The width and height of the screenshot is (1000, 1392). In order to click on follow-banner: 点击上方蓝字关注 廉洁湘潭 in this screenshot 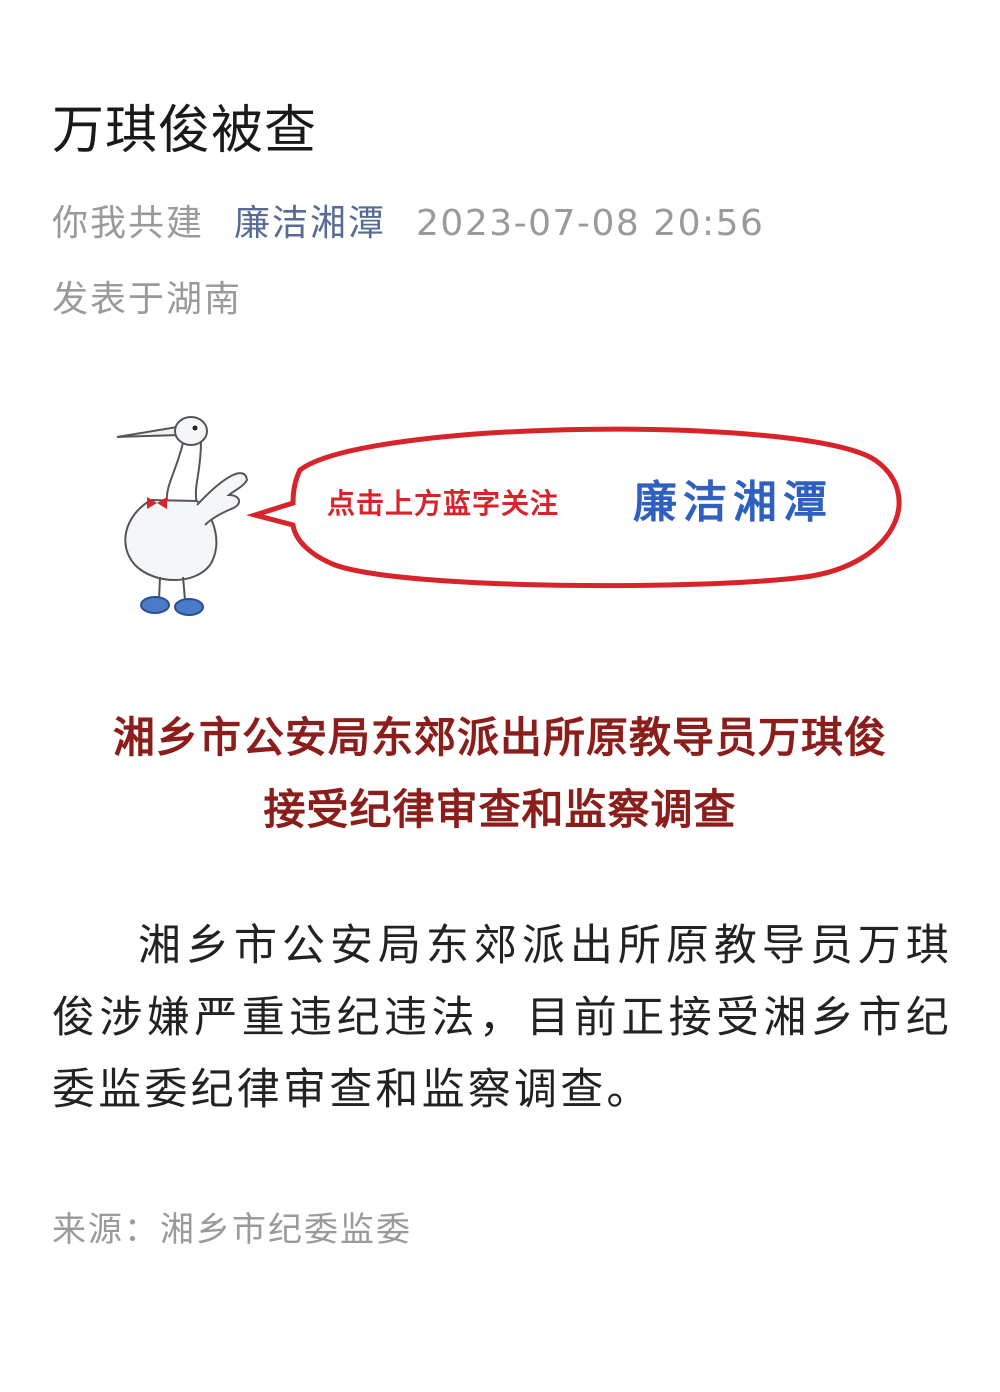, I will do `click(505, 520)`.